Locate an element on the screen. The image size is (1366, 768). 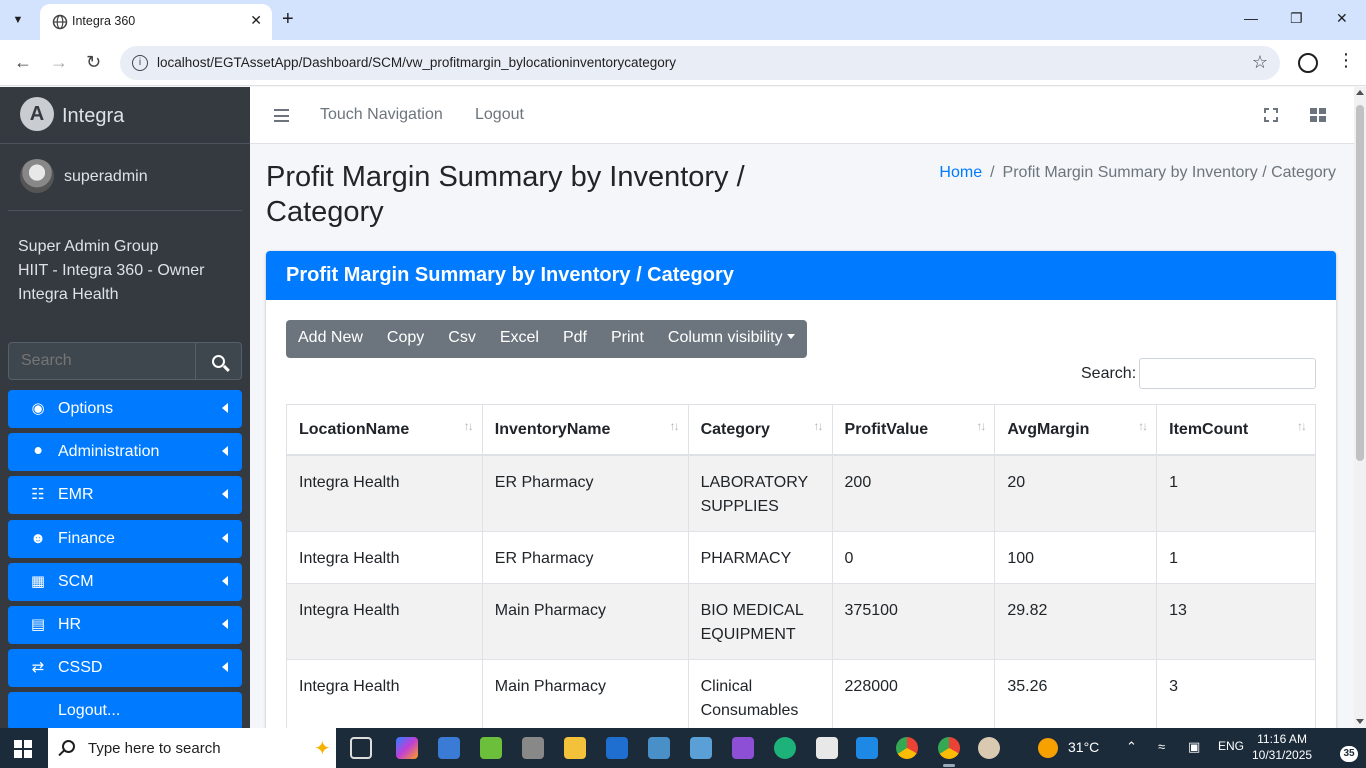
sidebar-search-button is located at coordinates (219, 361).